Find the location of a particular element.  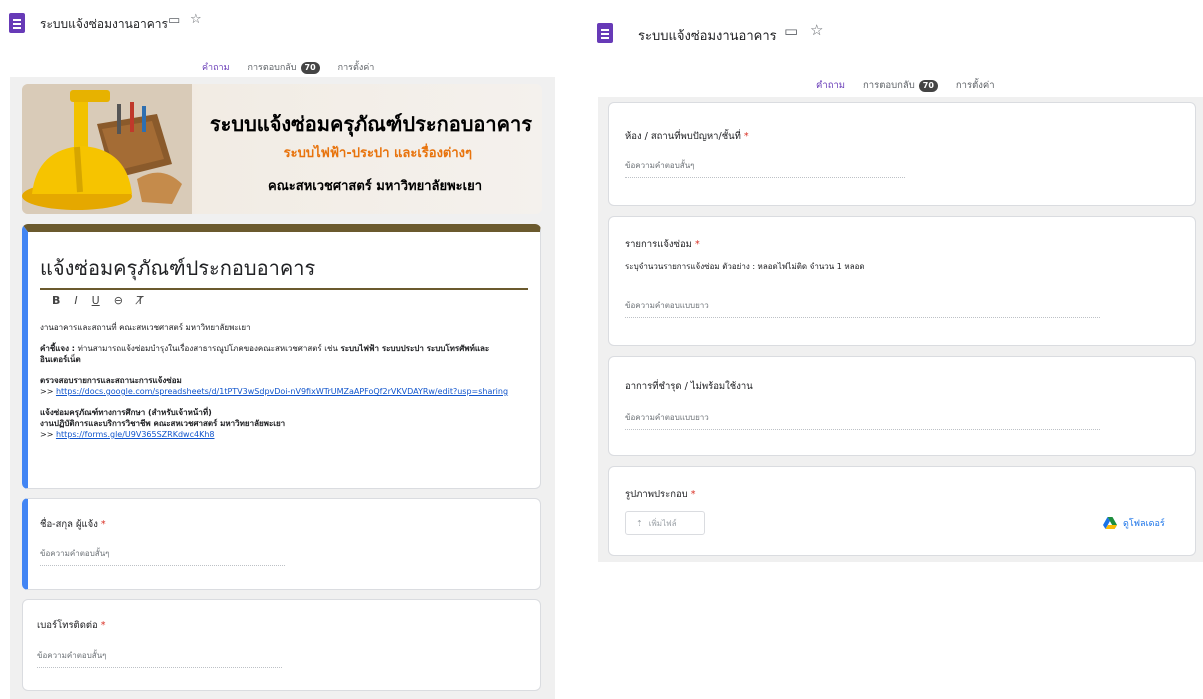

question-title: เบอร์โทรติดต่อ * is located at coordinates (71, 625).